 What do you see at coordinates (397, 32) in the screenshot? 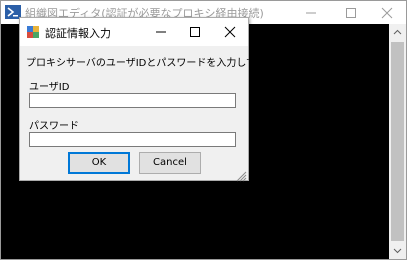
I see `scroll-up-arrow-icon` at bounding box center [397, 32].